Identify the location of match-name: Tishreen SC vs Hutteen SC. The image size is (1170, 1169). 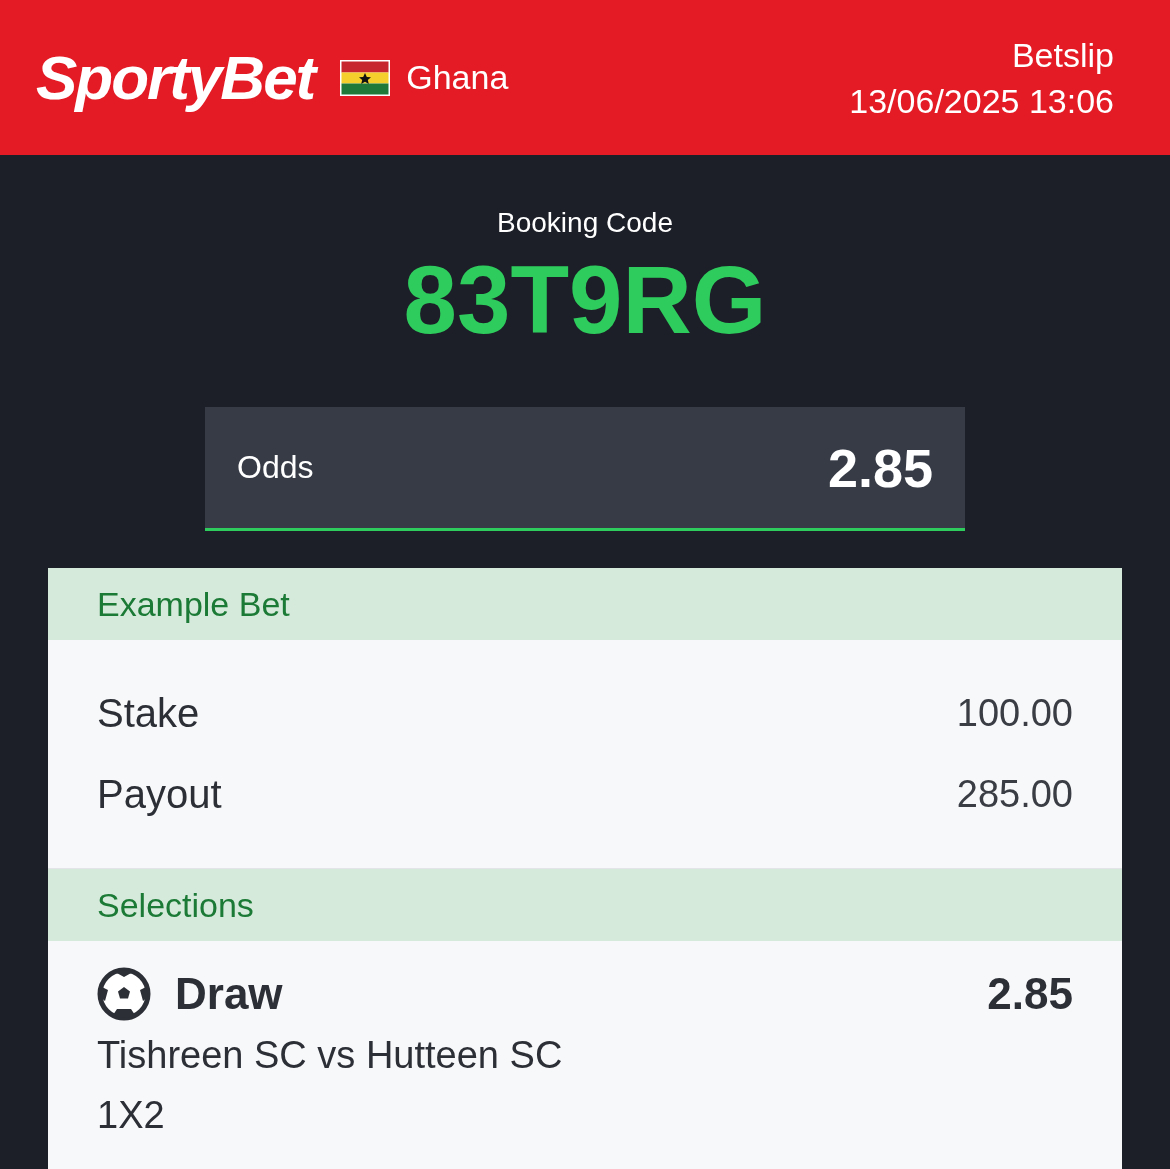
(330, 1055).